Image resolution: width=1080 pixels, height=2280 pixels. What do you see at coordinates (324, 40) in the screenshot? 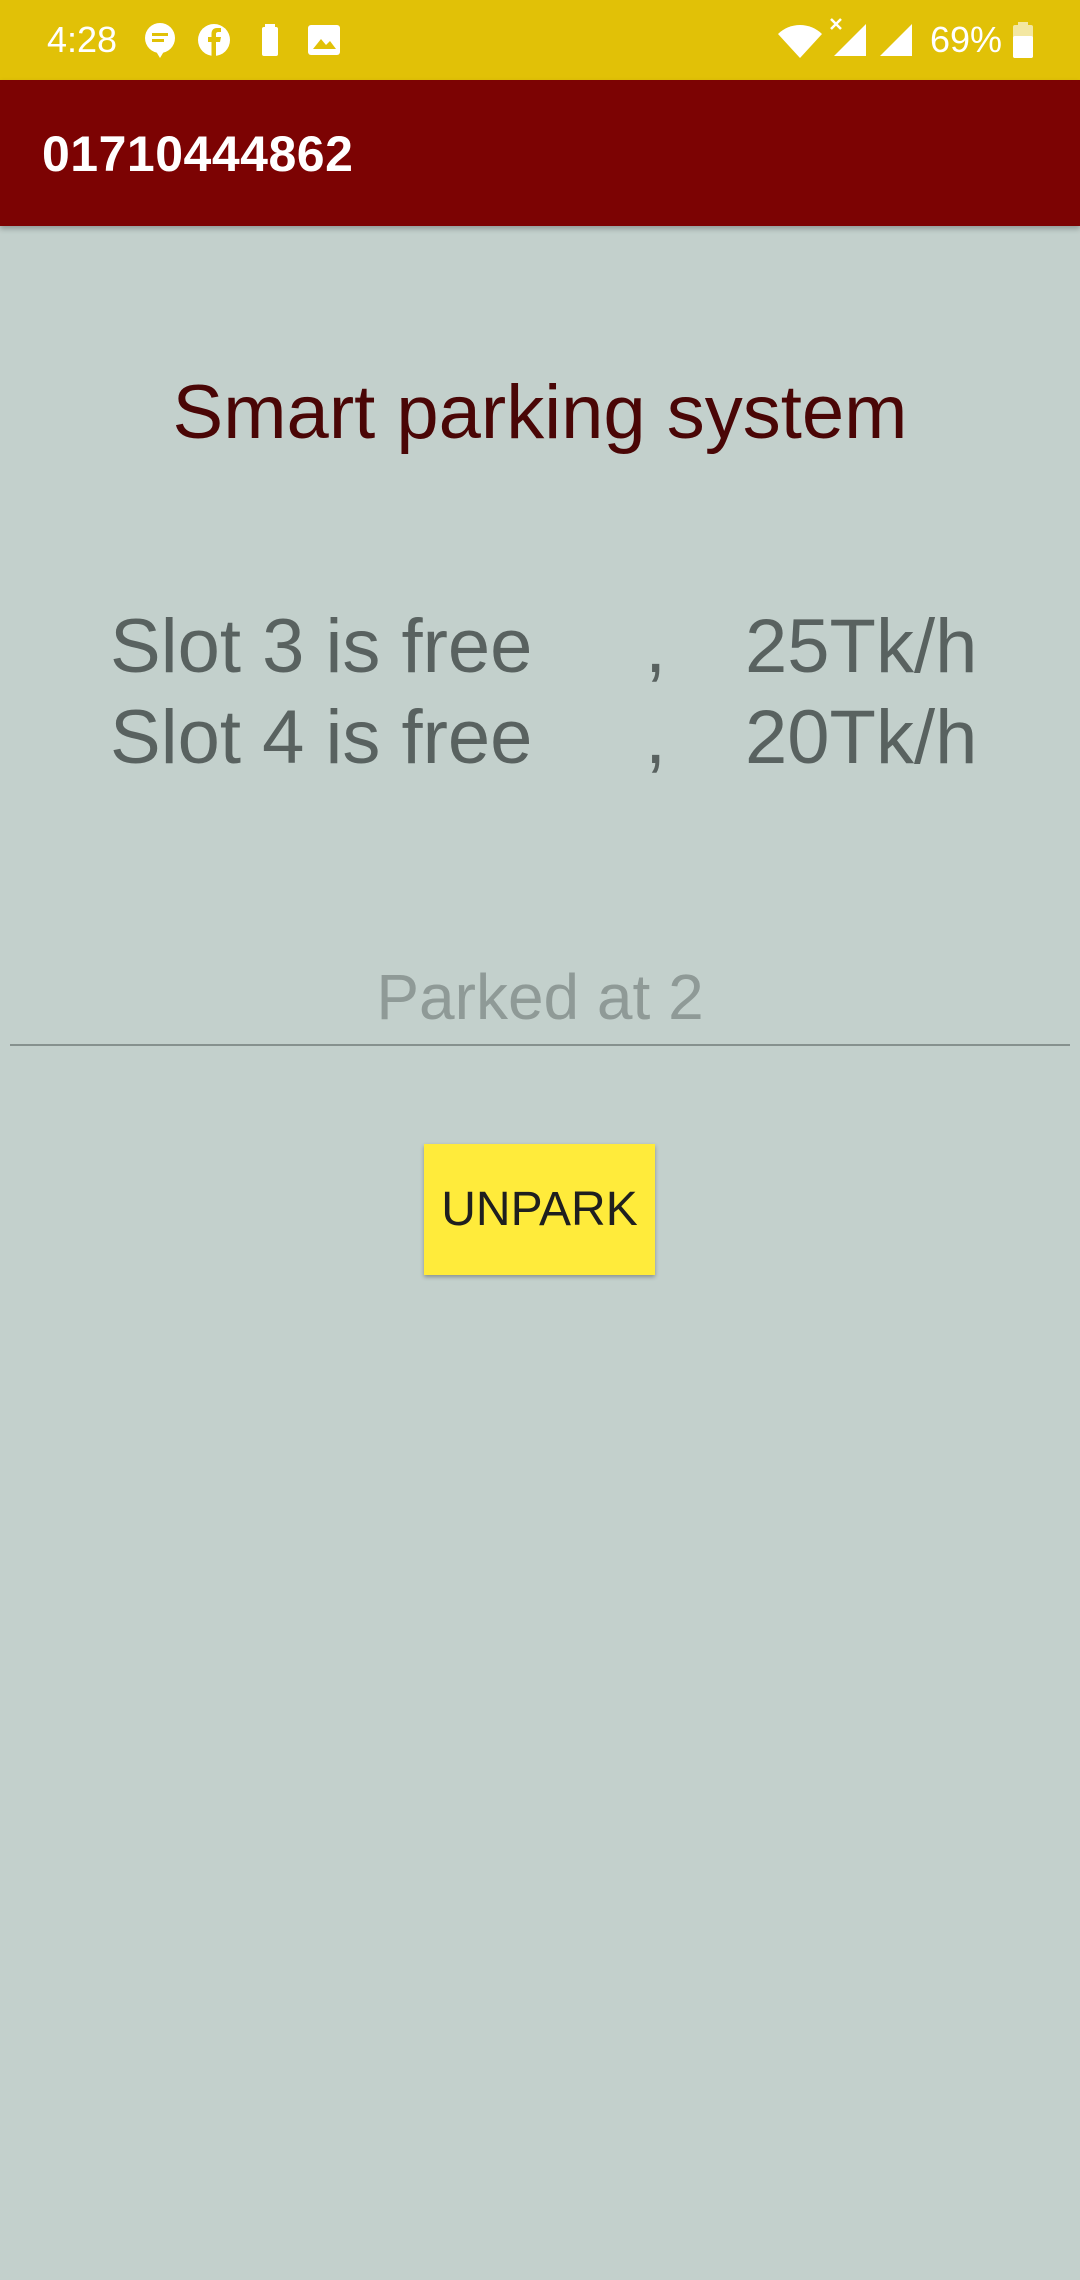
I see `image-icon` at bounding box center [324, 40].